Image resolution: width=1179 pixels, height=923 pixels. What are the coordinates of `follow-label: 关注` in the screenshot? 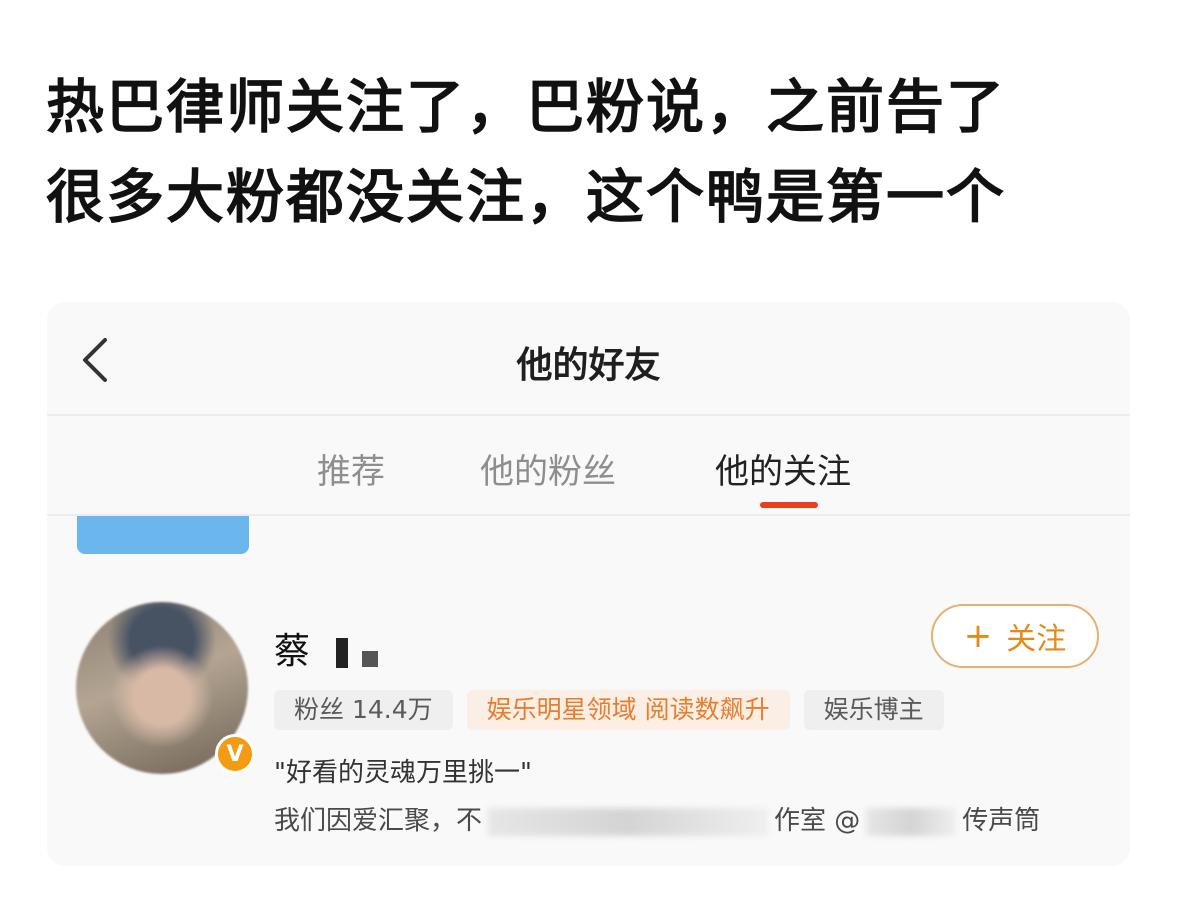 It's located at (1036, 639).